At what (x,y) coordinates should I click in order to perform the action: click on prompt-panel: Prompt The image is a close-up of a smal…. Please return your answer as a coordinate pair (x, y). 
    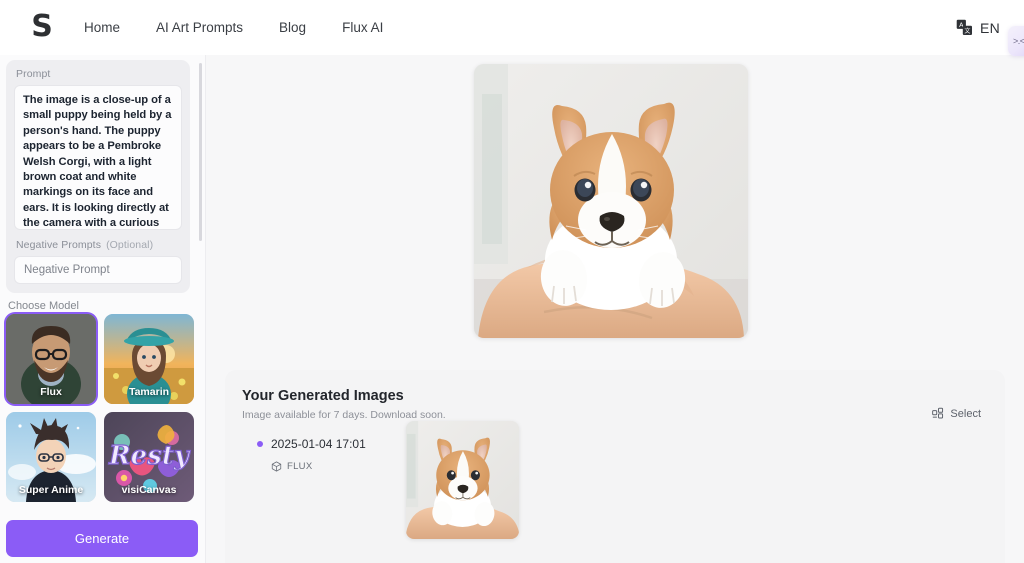
    Looking at the image, I should click on (98, 176).